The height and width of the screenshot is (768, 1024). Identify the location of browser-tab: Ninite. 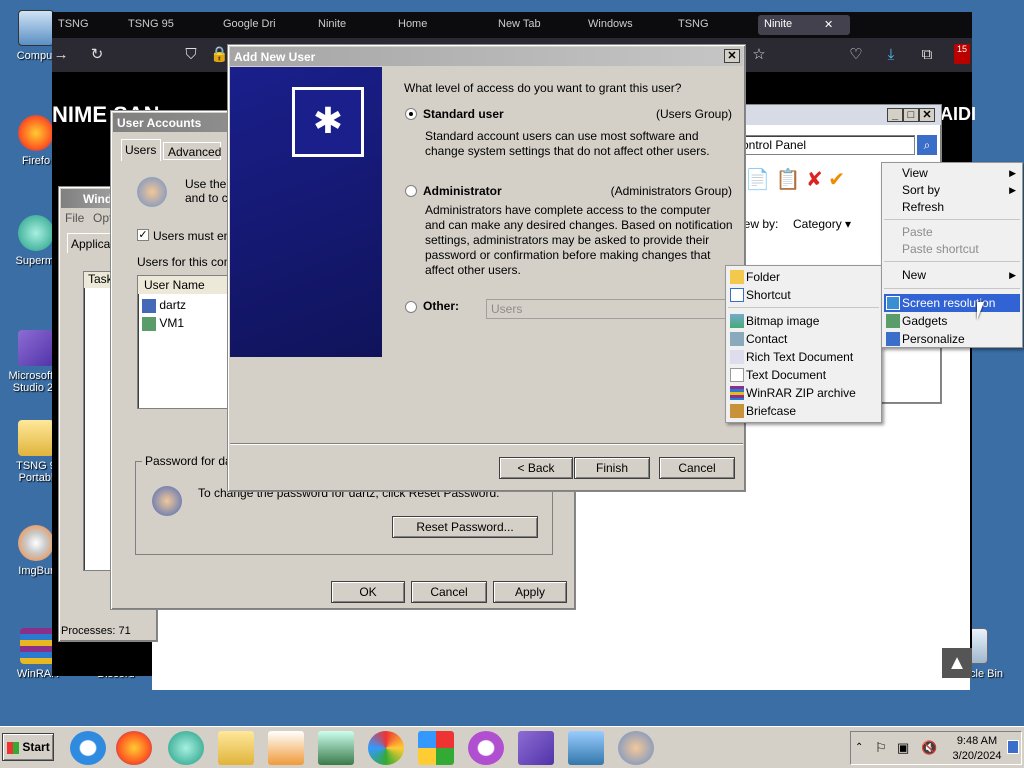
(347, 25).